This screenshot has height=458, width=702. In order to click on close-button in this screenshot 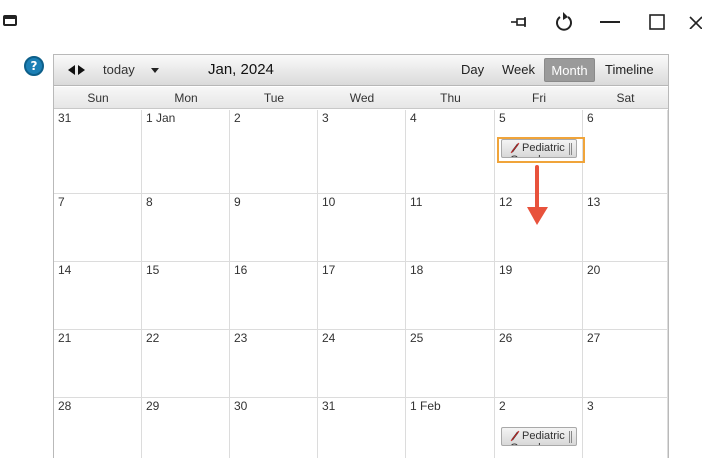, I will do `click(695, 22)`.